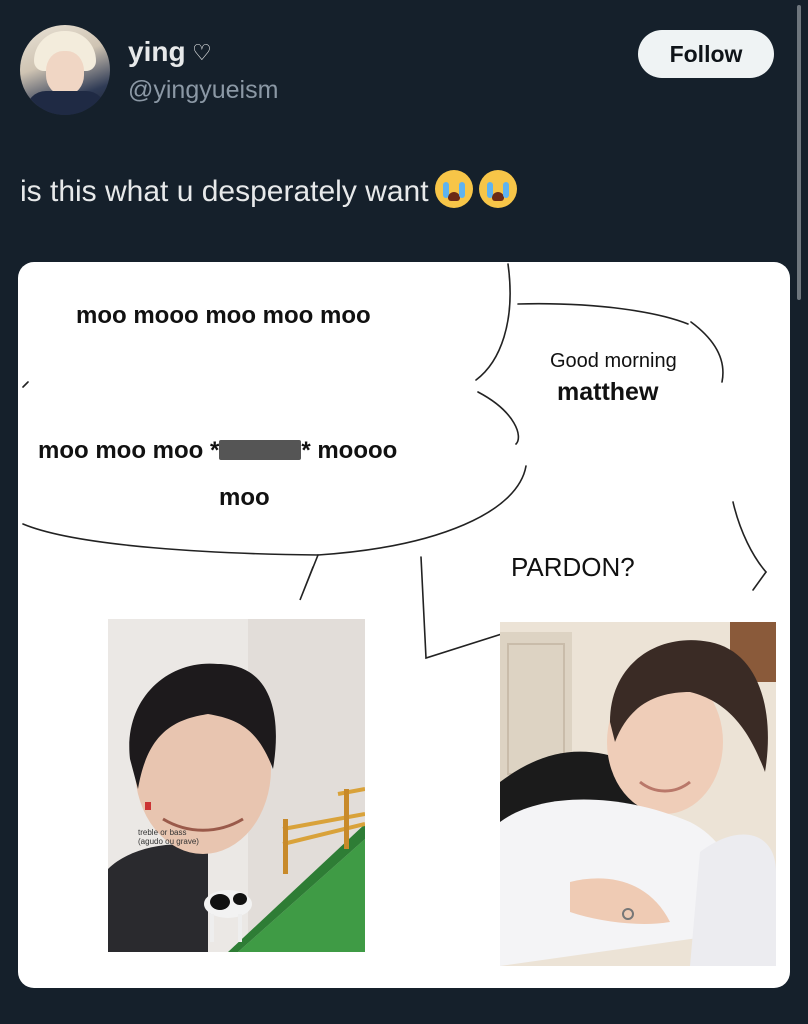 The image size is (808, 1024). Describe the element at coordinates (573, 567) in the screenshot. I see `pardon-text: PARDON?` at that location.